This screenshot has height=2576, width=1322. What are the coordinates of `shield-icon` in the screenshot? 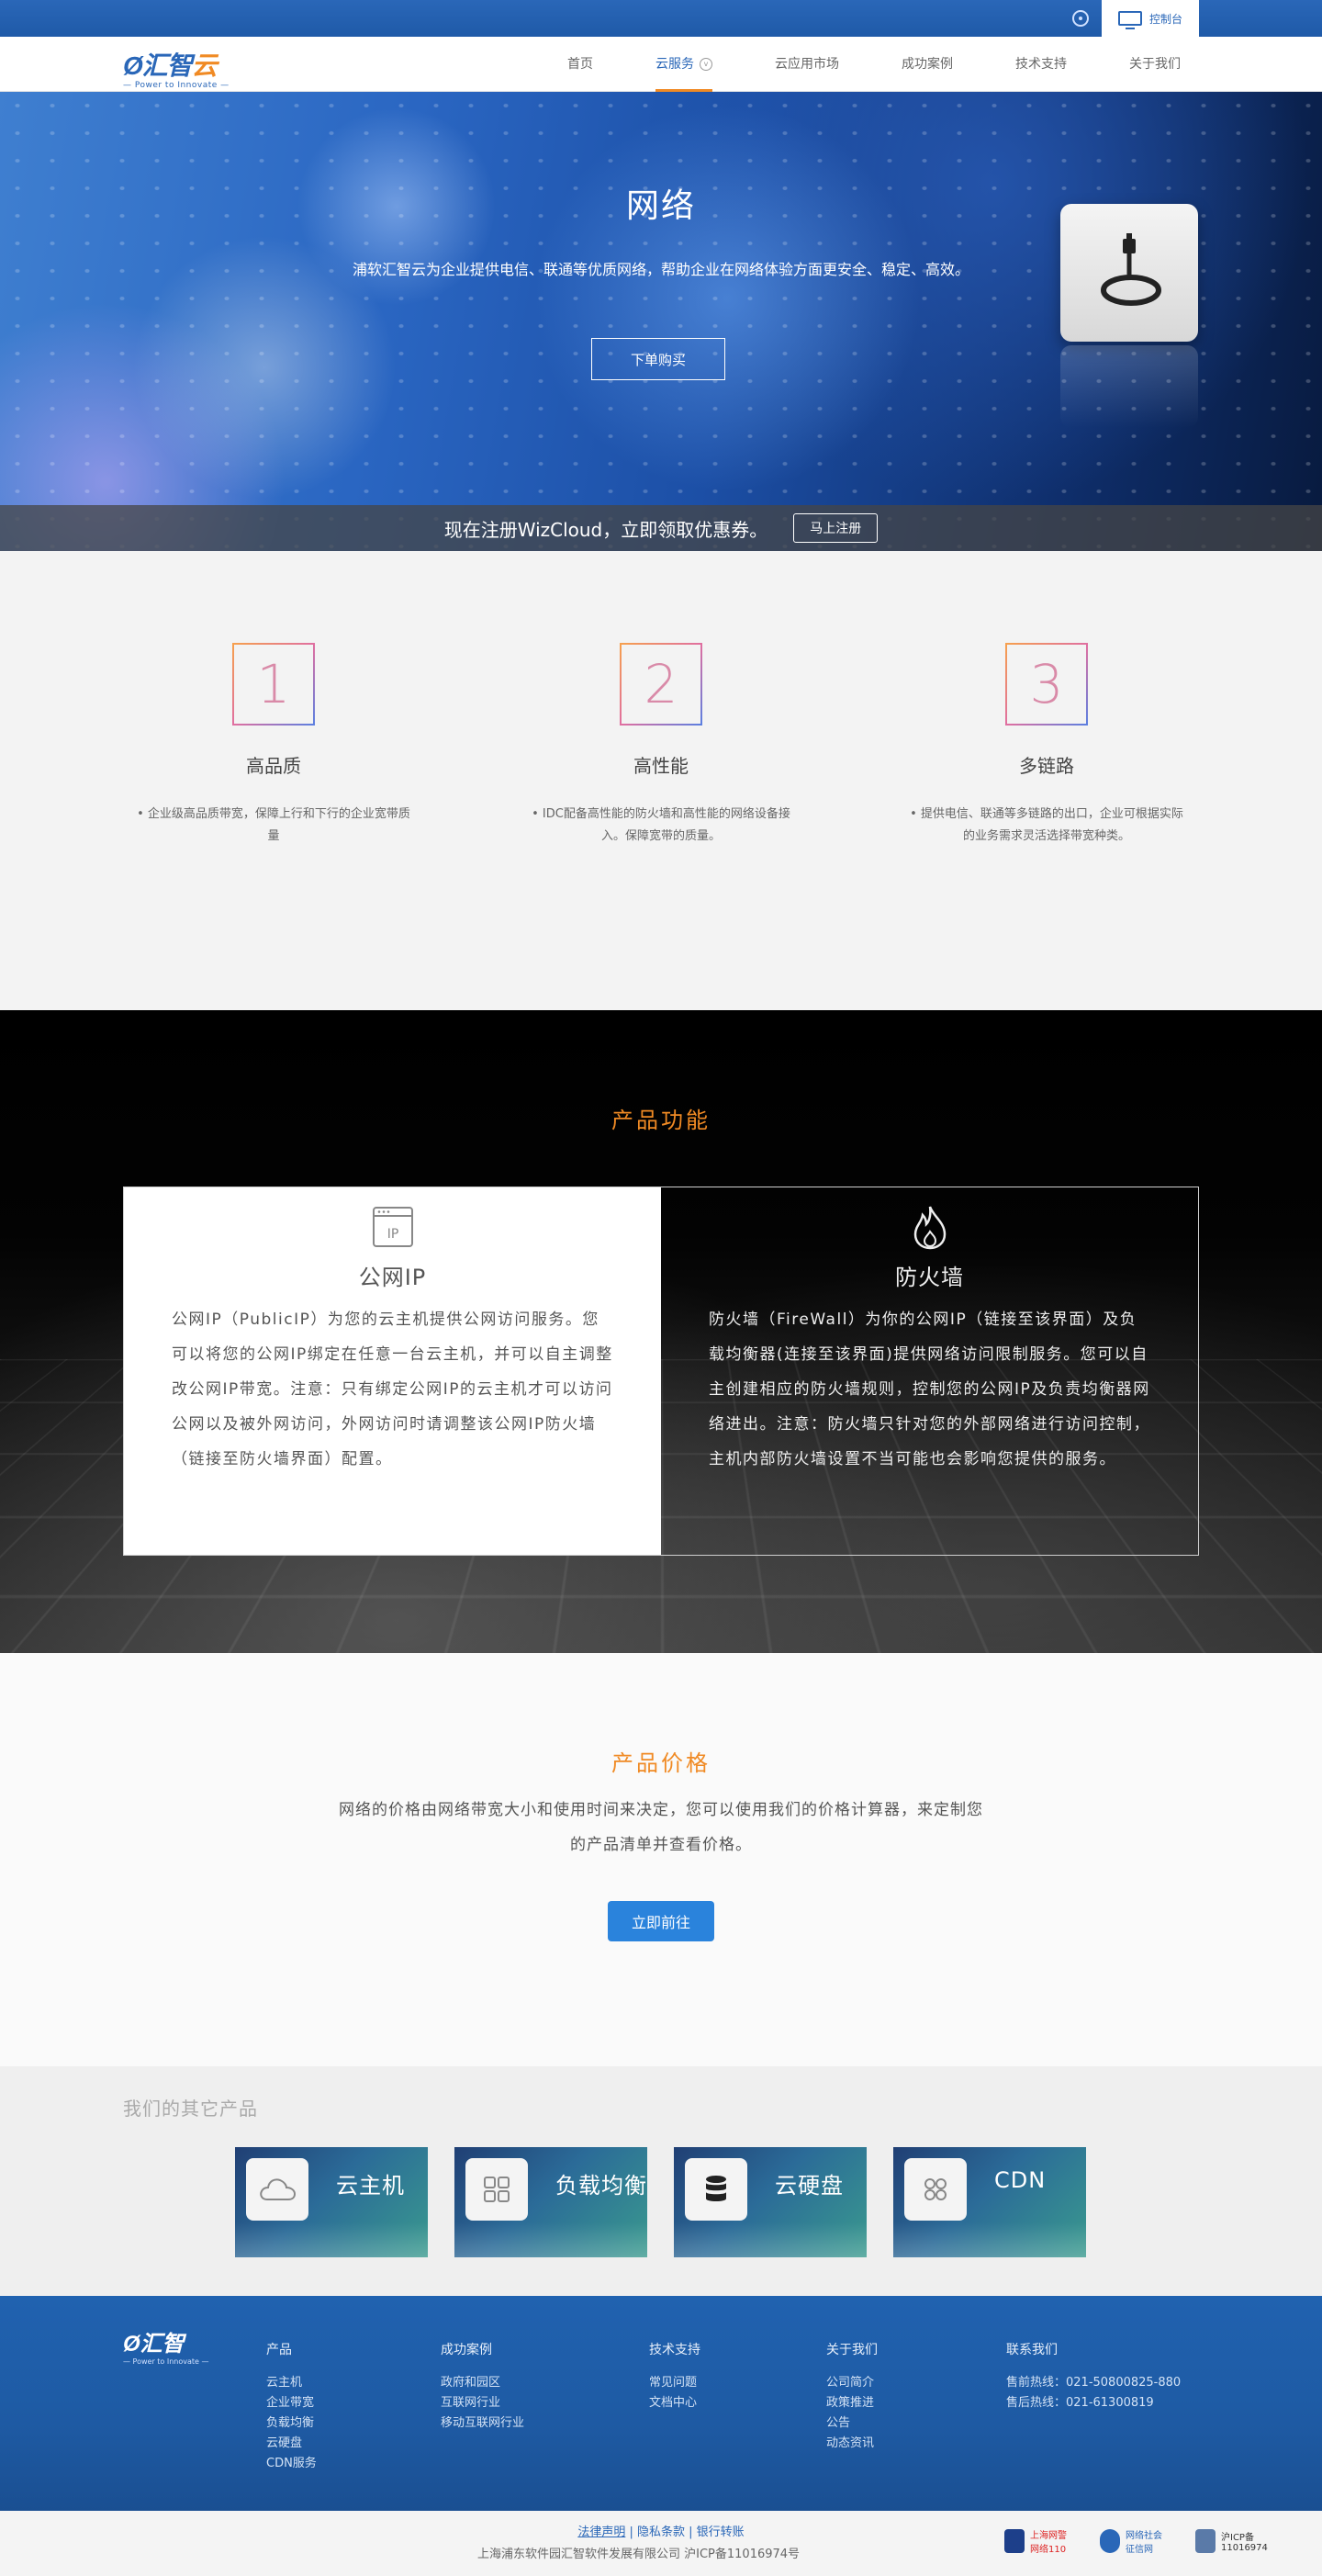 It's located at (1110, 2541).